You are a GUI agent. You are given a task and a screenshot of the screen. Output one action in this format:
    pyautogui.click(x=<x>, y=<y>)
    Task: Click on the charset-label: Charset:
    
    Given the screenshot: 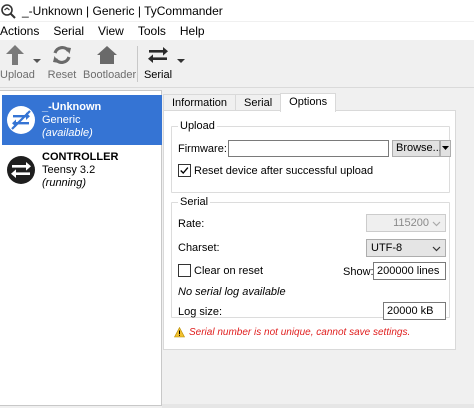 What is the action you would take?
    pyautogui.click(x=199, y=248)
    